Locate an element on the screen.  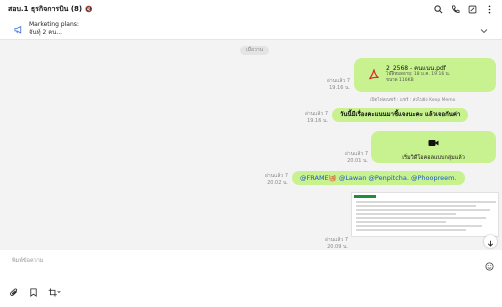
search-icon is located at coordinates (438, 9).